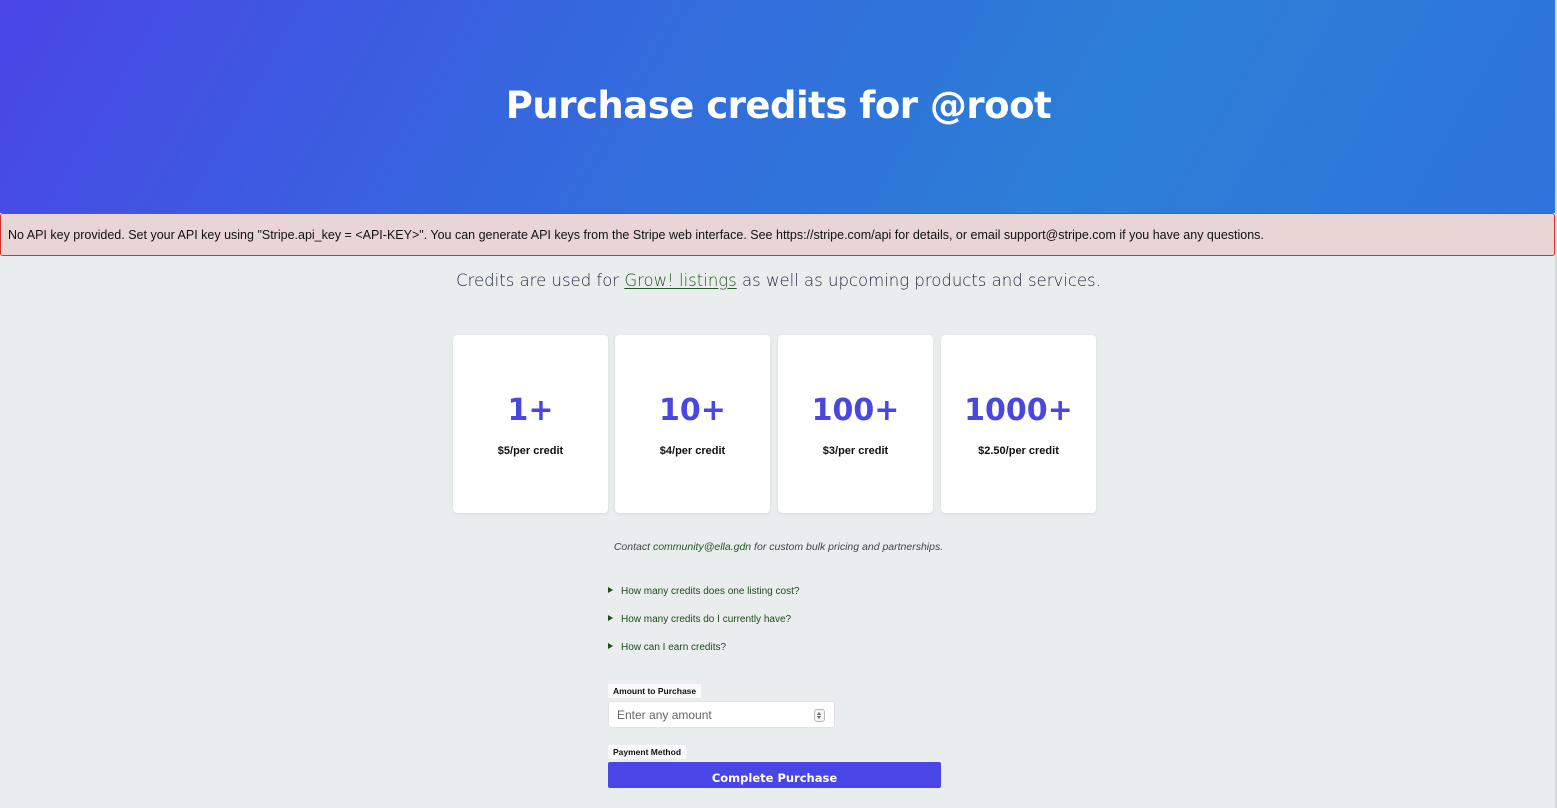  Describe the element at coordinates (1018, 451) in the screenshot. I see `tier-price: $2.50/per credit` at that location.